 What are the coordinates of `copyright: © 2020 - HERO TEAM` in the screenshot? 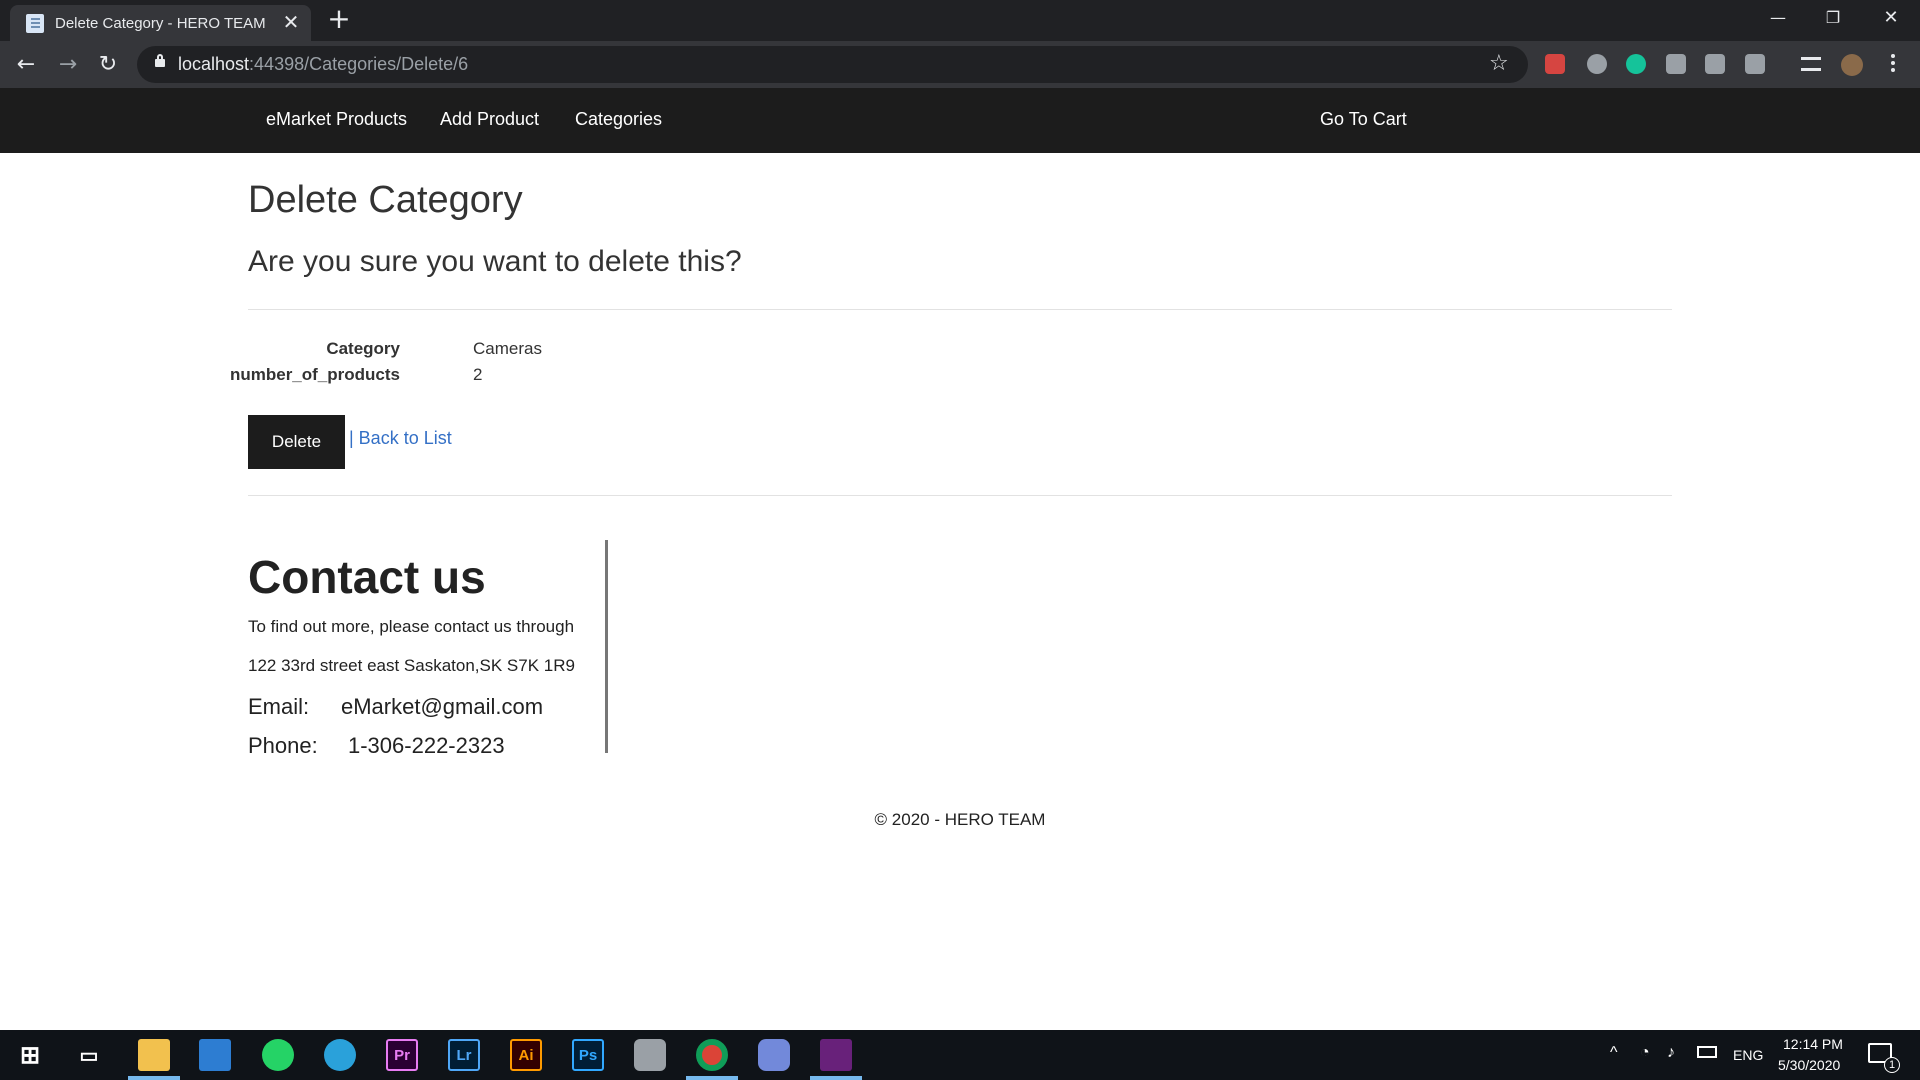 It's located at (960, 819).